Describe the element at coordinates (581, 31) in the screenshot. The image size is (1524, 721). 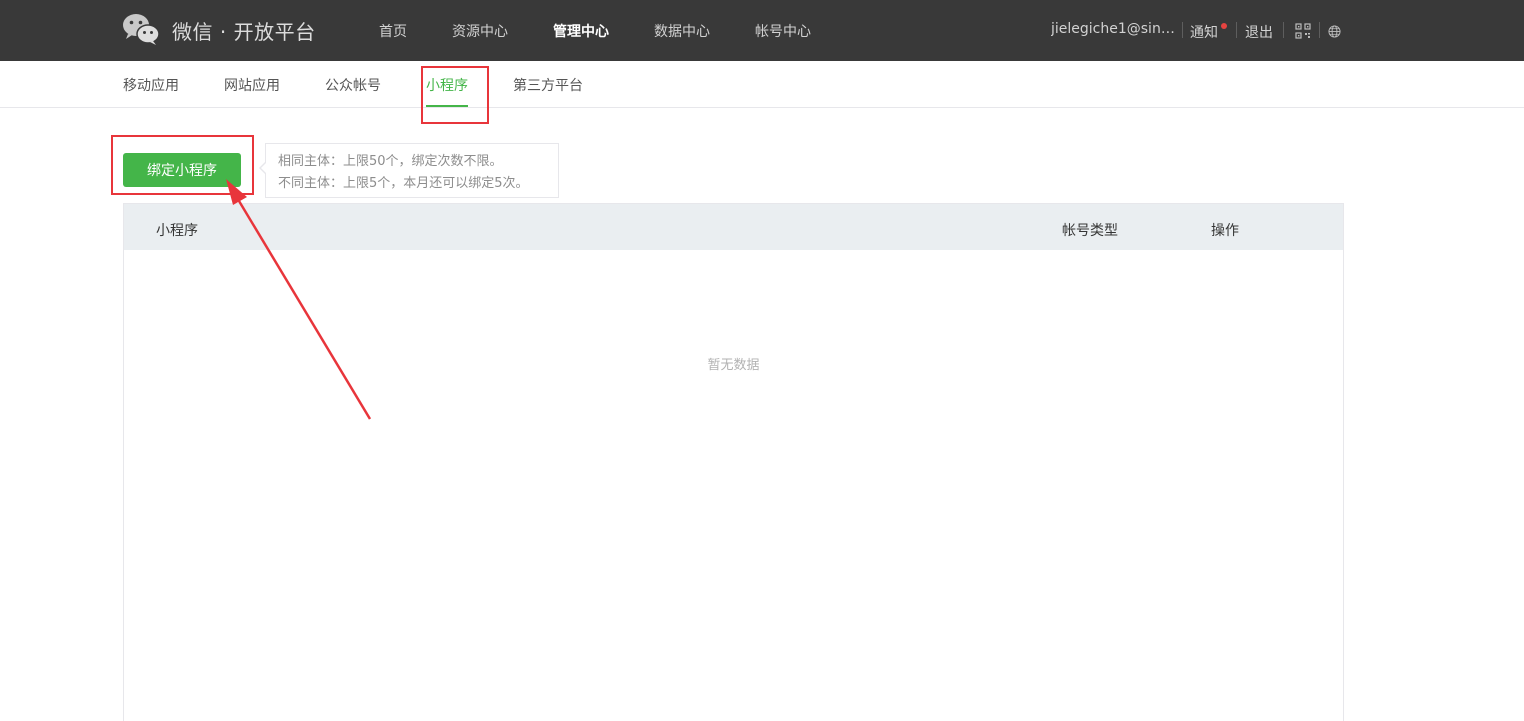
I see `nav-management-center: 管理中心` at that location.